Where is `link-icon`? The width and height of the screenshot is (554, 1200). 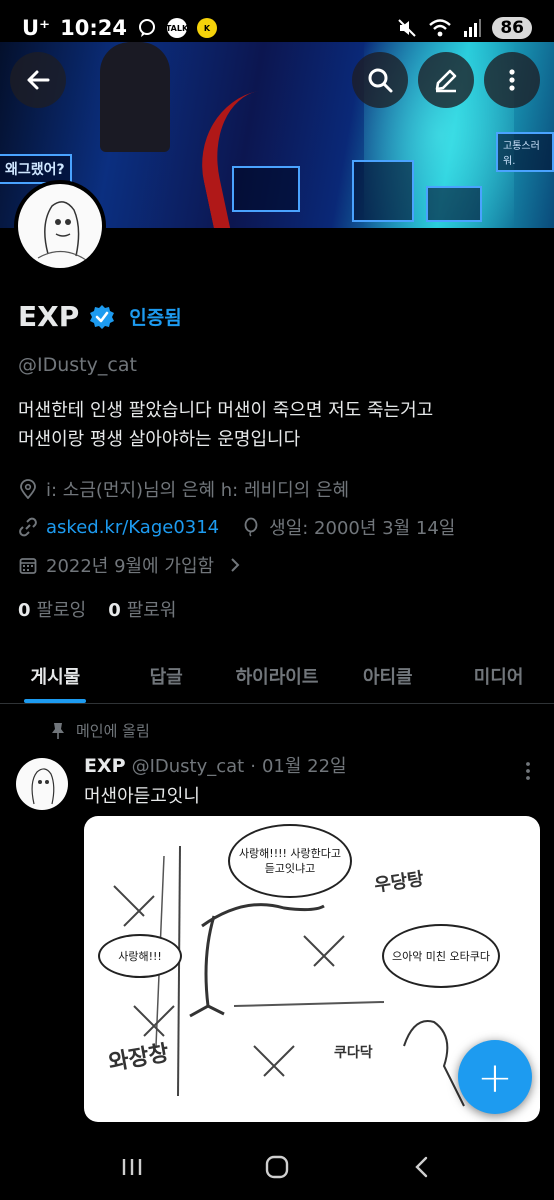
link-icon is located at coordinates (28, 527).